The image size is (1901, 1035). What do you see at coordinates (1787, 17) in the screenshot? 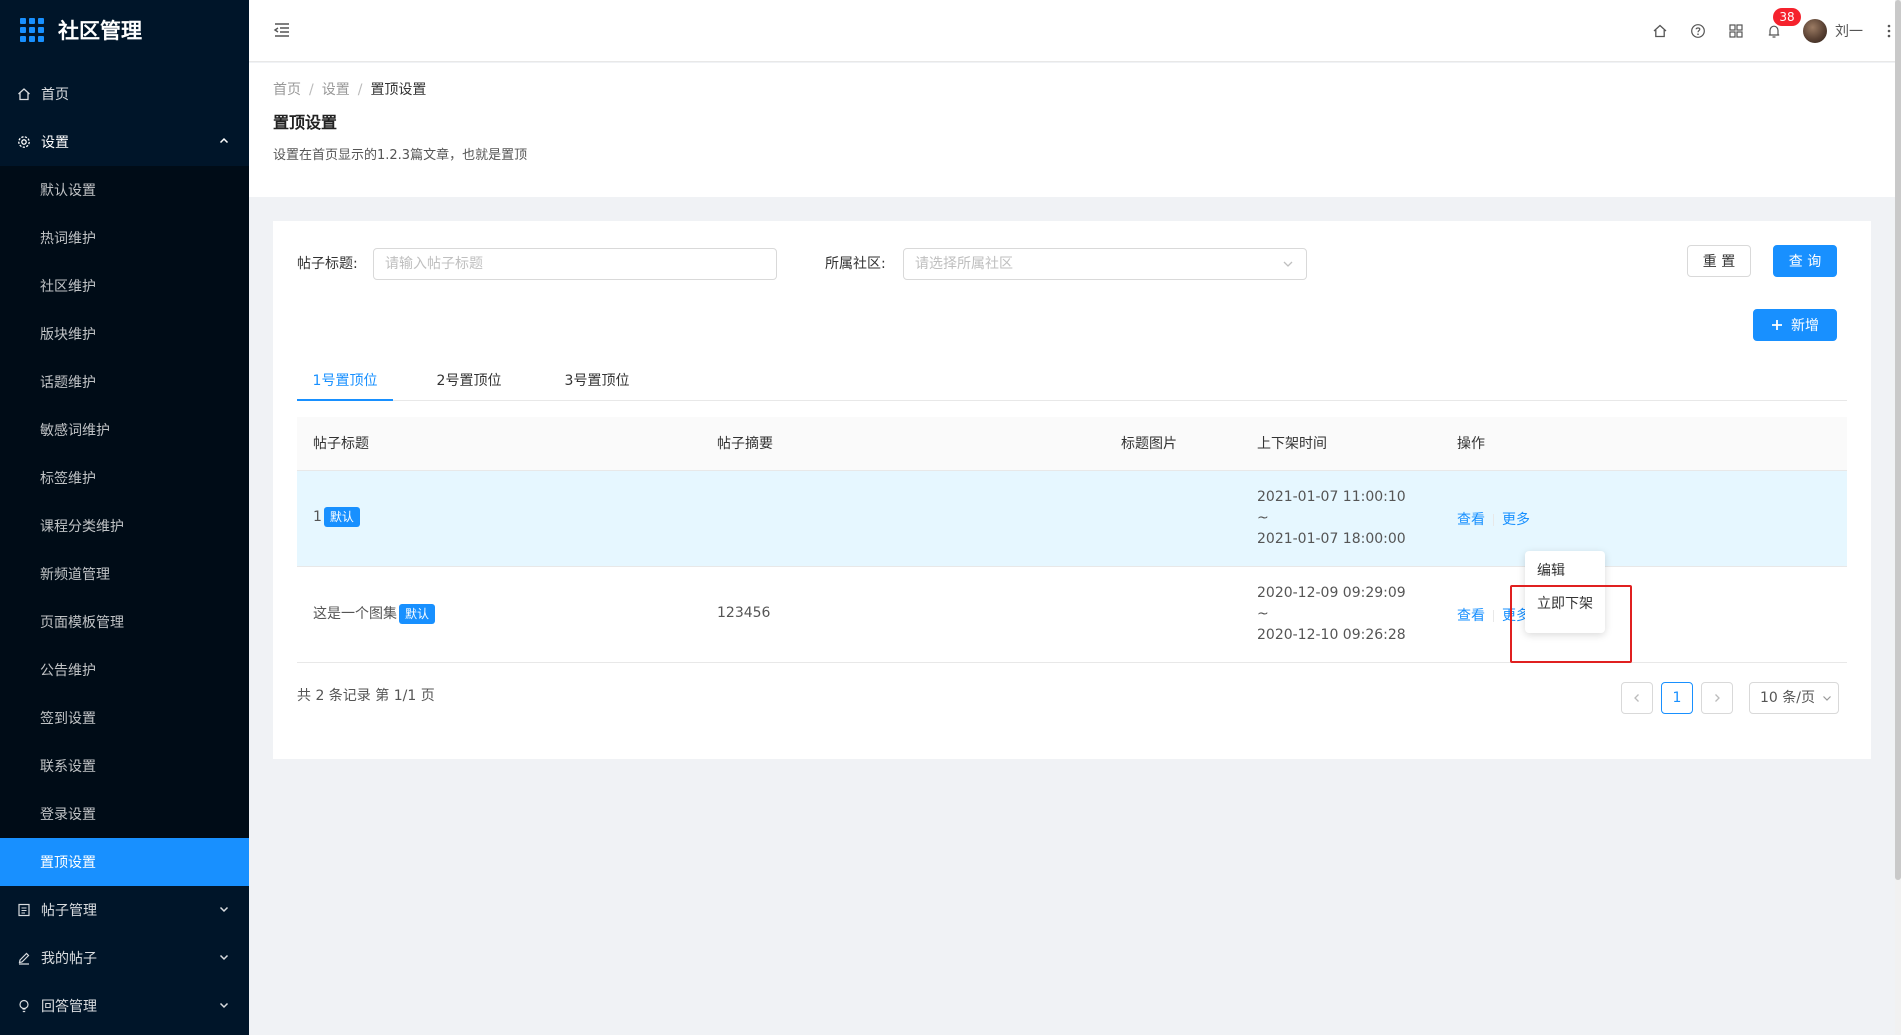
I see `notification-badge: 38` at bounding box center [1787, 17].